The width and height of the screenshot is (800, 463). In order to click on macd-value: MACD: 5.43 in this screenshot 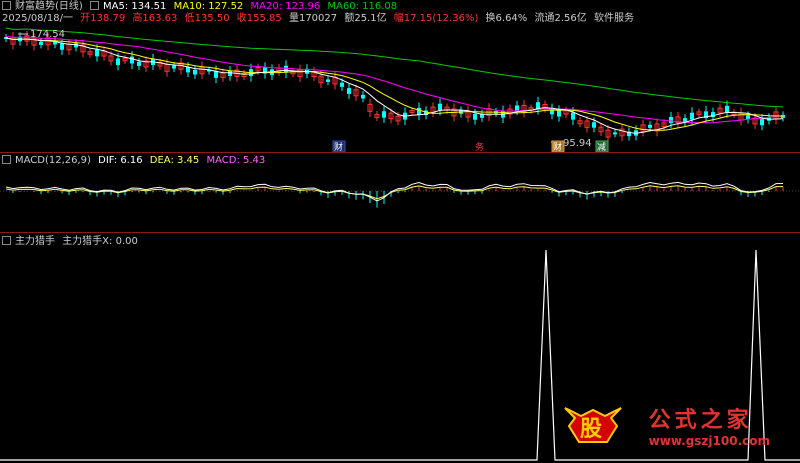, I will do `click(236, 160)`.